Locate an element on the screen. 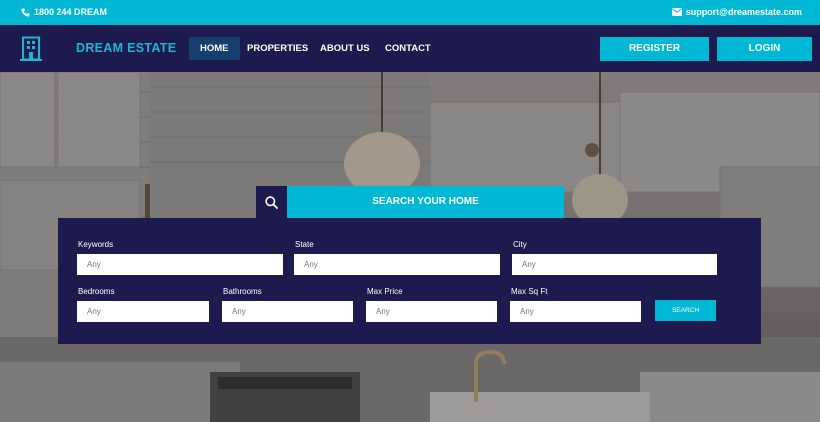 The width and height of the screenshot is (820, 422). building-icon is located at coordinates (31, 48).